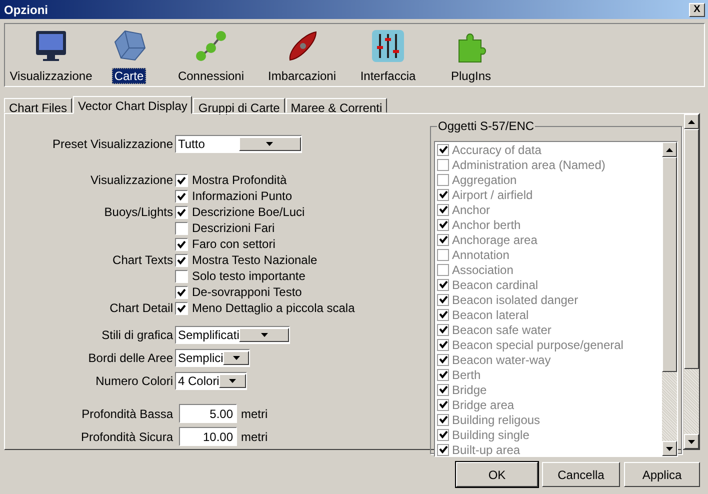 Image resolution: width=708 pixels, height=494 pixels. Describe the element at coordinates (238, 144) in the screenshot. I see `dropdown: Tutto` at that location.